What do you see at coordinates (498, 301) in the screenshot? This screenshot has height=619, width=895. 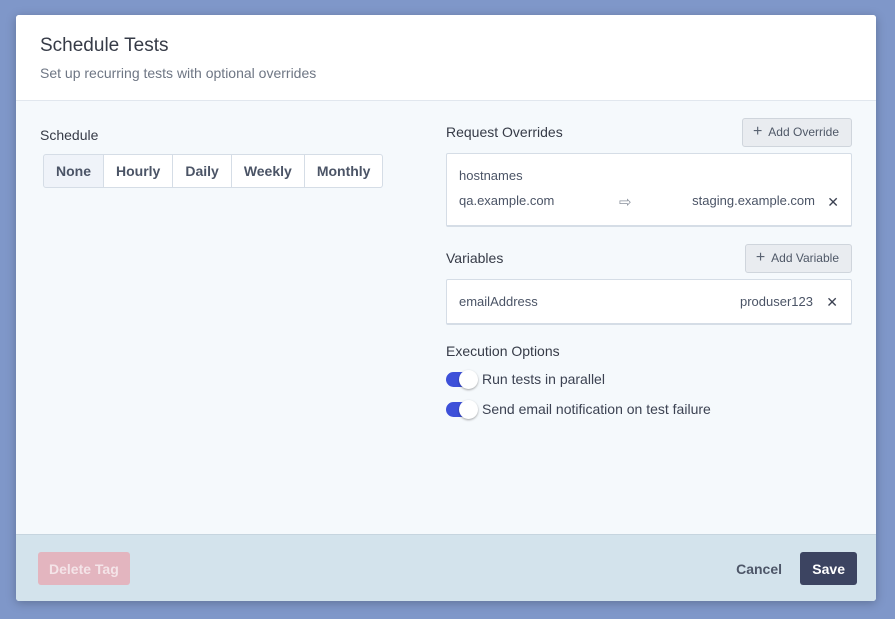 I see `variable-name: emailAddress` at bounding box center [498, 301].